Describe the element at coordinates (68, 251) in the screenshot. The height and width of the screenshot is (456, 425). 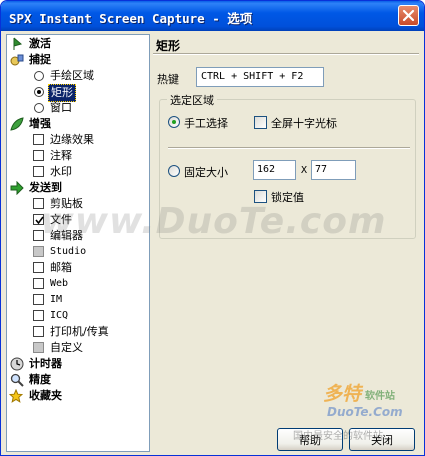
I see `tree-label: Studio` at that location.